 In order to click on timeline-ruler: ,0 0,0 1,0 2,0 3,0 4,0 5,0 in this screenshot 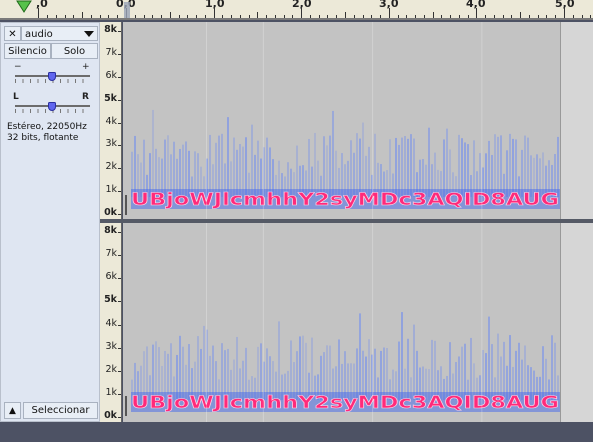, I will do `click(296, 10)`.